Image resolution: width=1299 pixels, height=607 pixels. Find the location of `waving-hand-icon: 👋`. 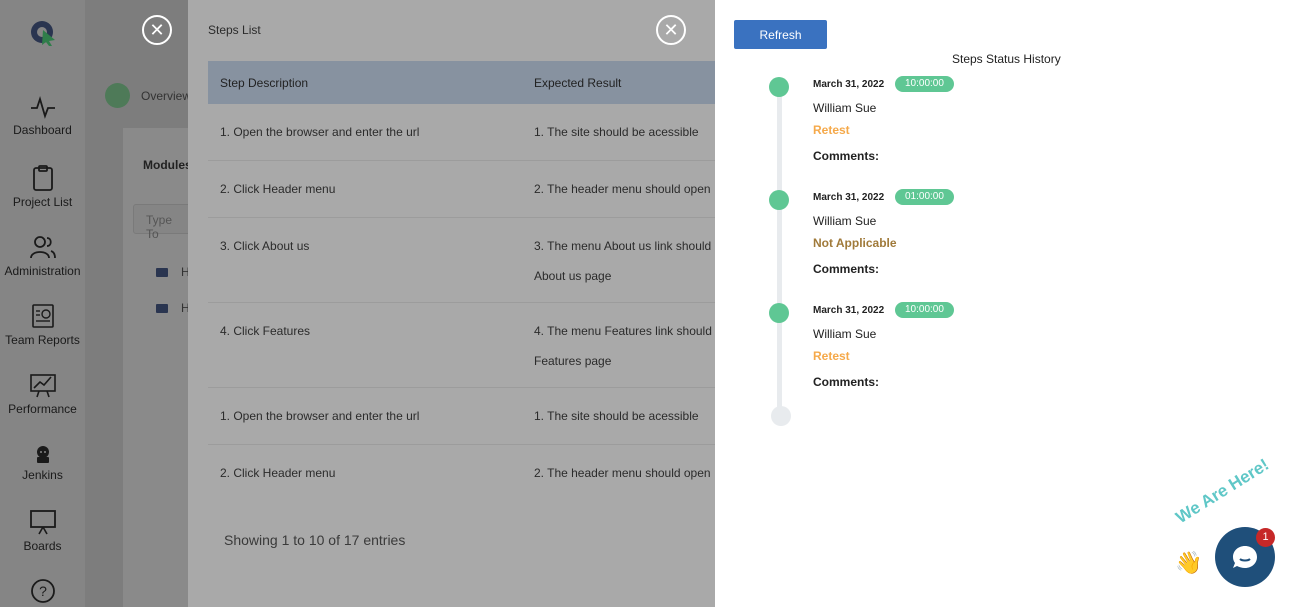

waving-hand-icon: 👋 is located at coordinates (1189, 562).